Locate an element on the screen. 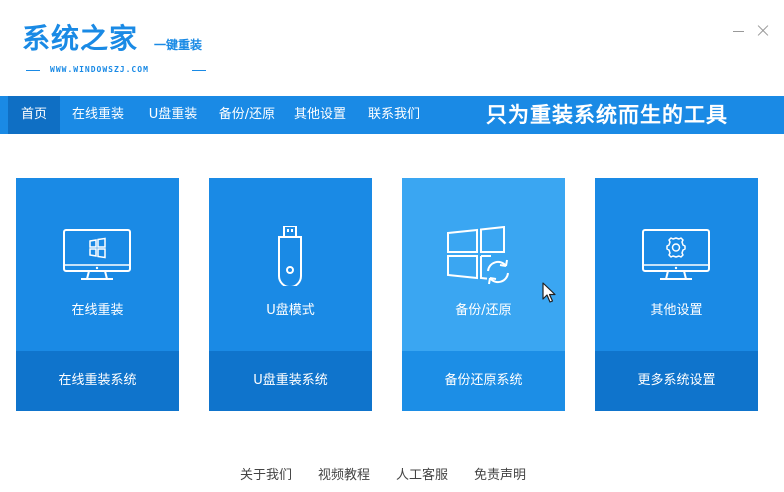 This screenshot has width=784, height=492. nav-item-contact-us: 联系我们 is located at coordinates (394, 115).